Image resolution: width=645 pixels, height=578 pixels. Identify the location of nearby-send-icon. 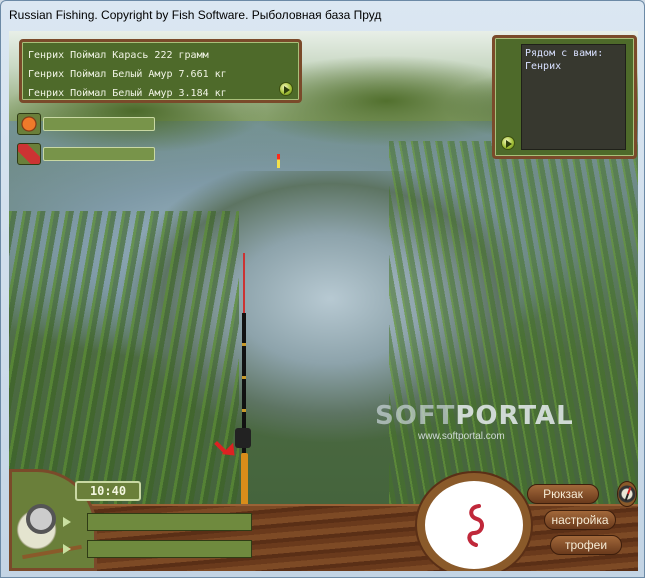
(508, 143).